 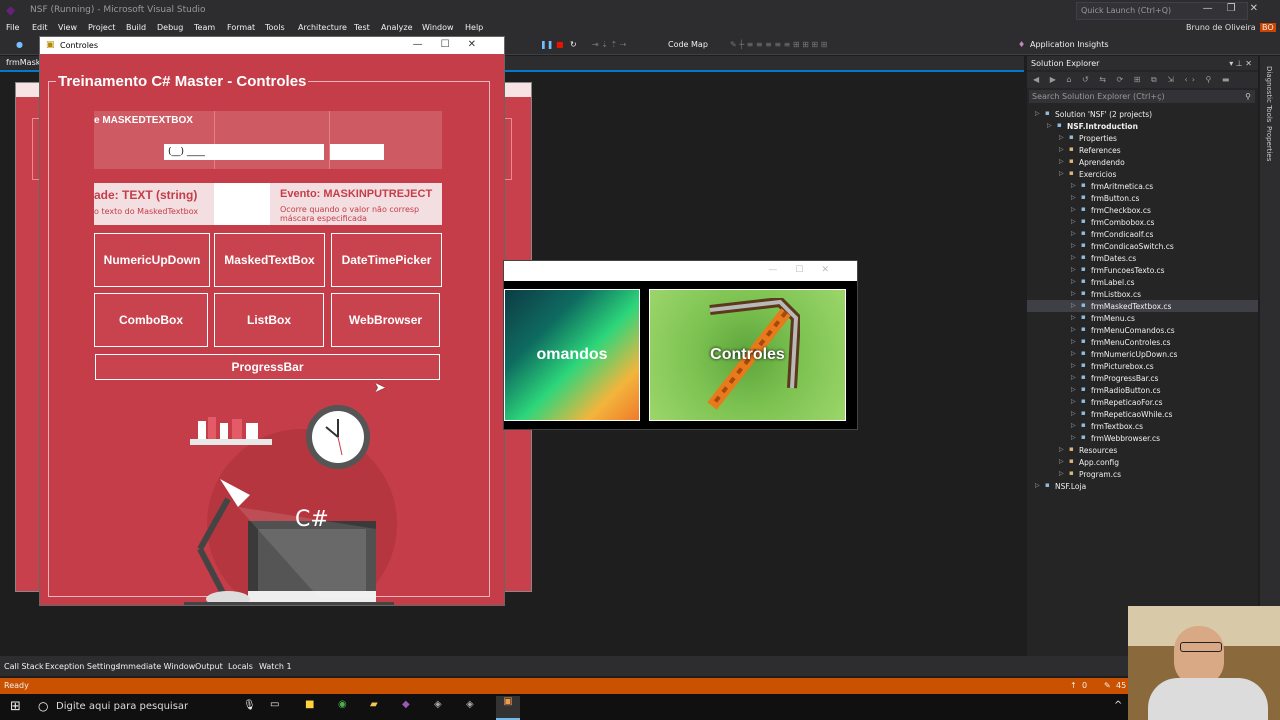 What do you see at coordinates (747, 355) in the screenshot?
I see `controles-card: Controles` at bounding box center [747, 355].